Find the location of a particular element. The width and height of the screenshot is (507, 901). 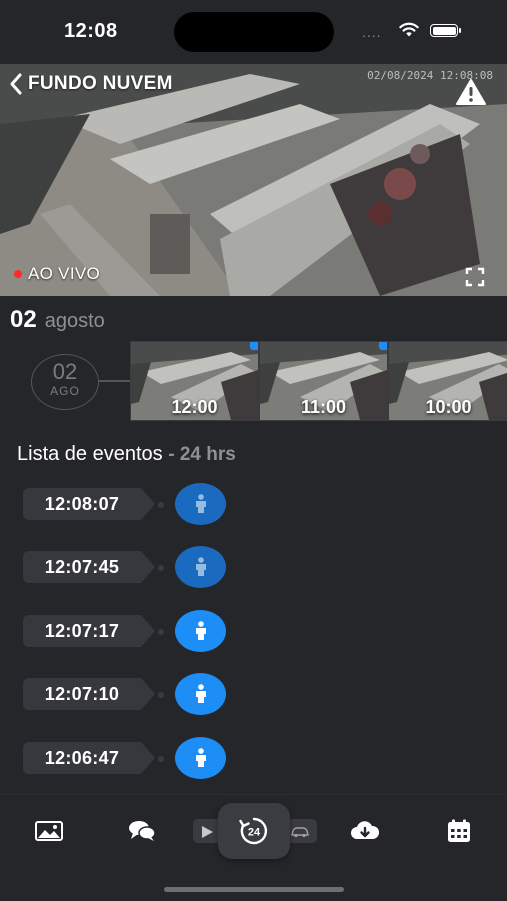

hour-thumbnail: 12:00 is located at coordinates (194, 381).